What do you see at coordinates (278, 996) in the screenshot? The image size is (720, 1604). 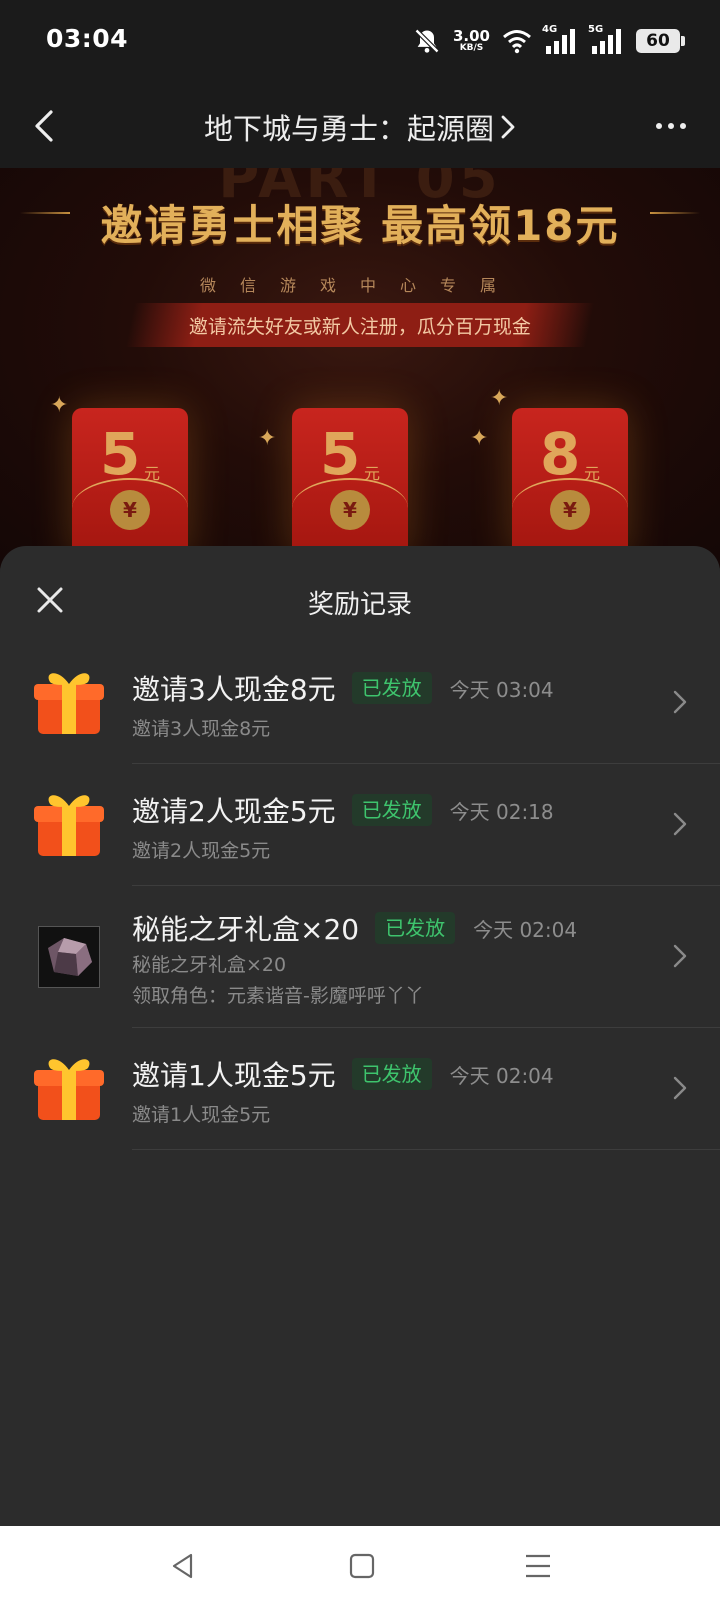 I see `record-role: 领取角色：元素谐音-影魔呼呼丫丫` at bounding box center [278, 996].